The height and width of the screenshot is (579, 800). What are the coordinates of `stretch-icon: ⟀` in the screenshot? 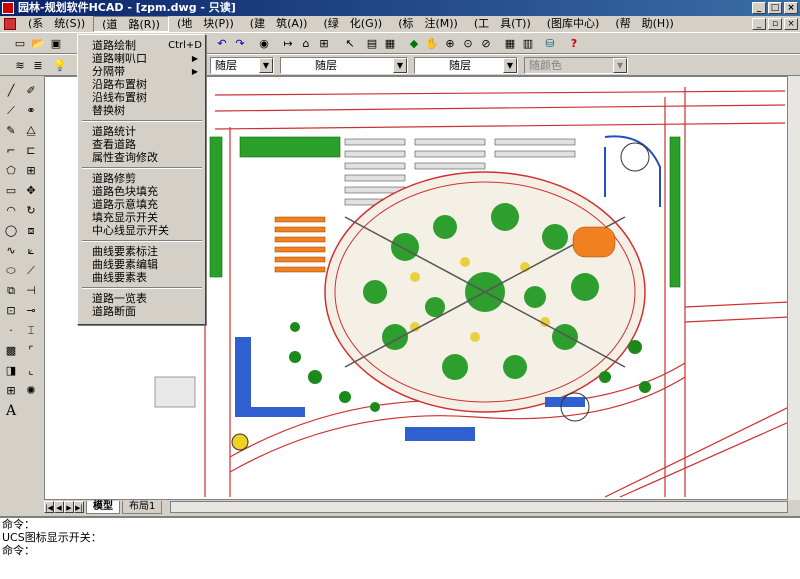 It's located at (31, 251).